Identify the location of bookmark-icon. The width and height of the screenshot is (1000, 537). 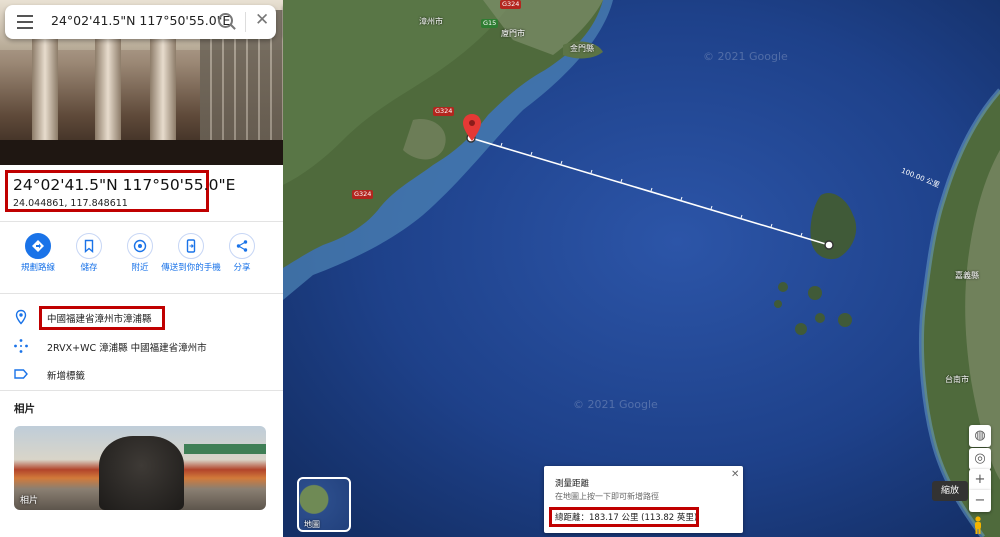
(89, 246).